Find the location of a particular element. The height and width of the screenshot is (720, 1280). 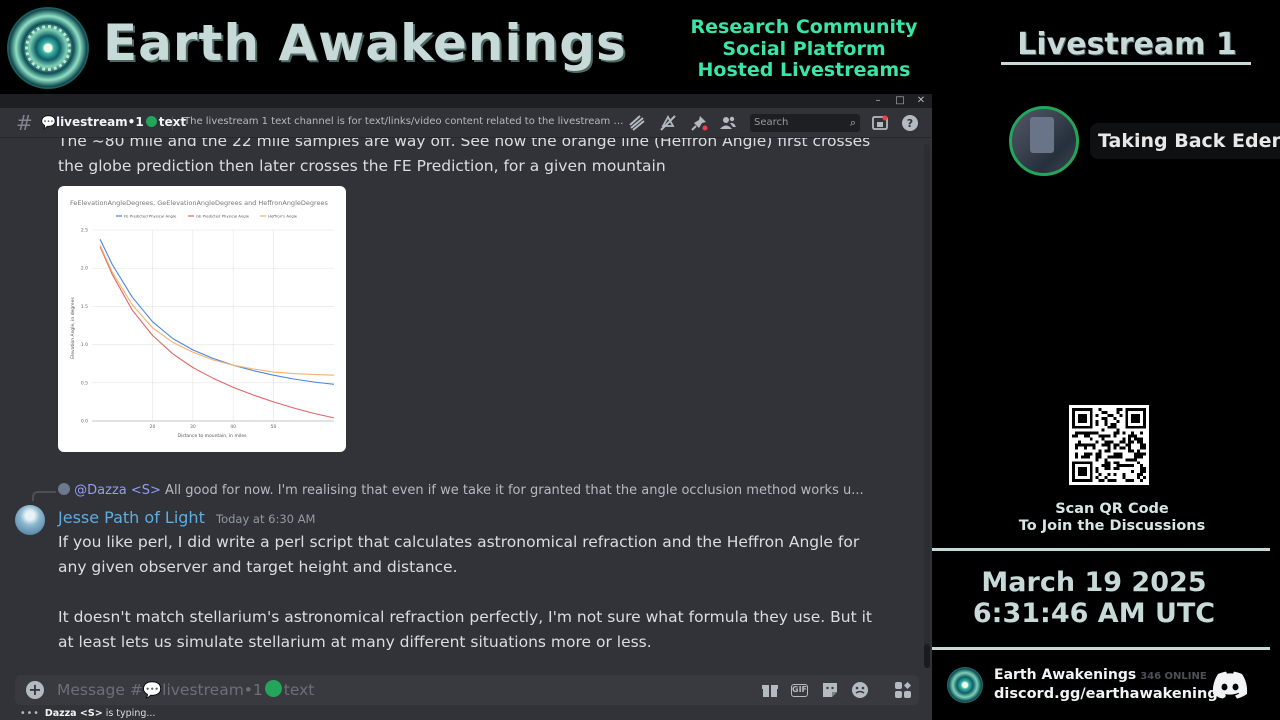

close-button: ✕ is located at coordinates (921, 101).